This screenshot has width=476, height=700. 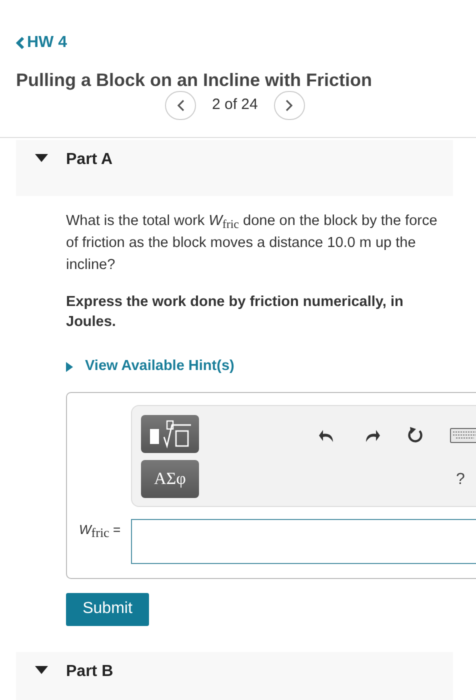 I want to click on keyboard-button, so click(x=463, y=435).